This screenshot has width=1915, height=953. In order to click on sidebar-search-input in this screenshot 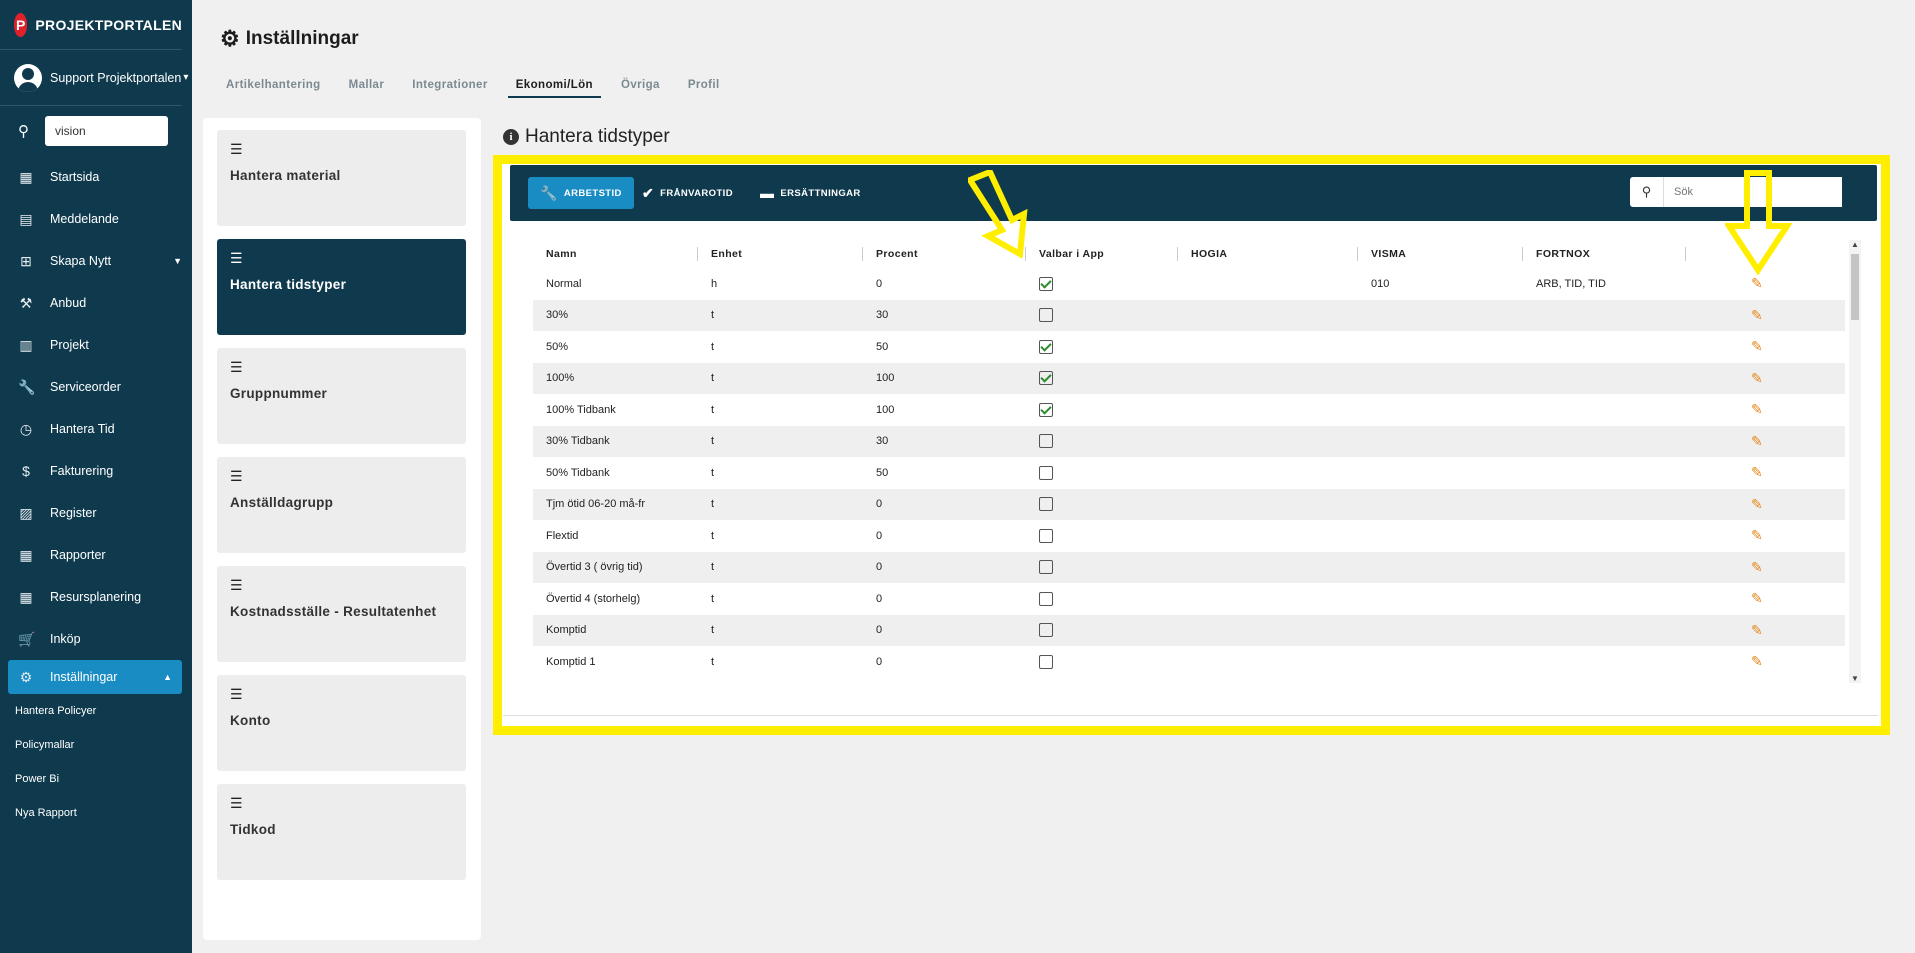, I will do `click(106, 131)`.